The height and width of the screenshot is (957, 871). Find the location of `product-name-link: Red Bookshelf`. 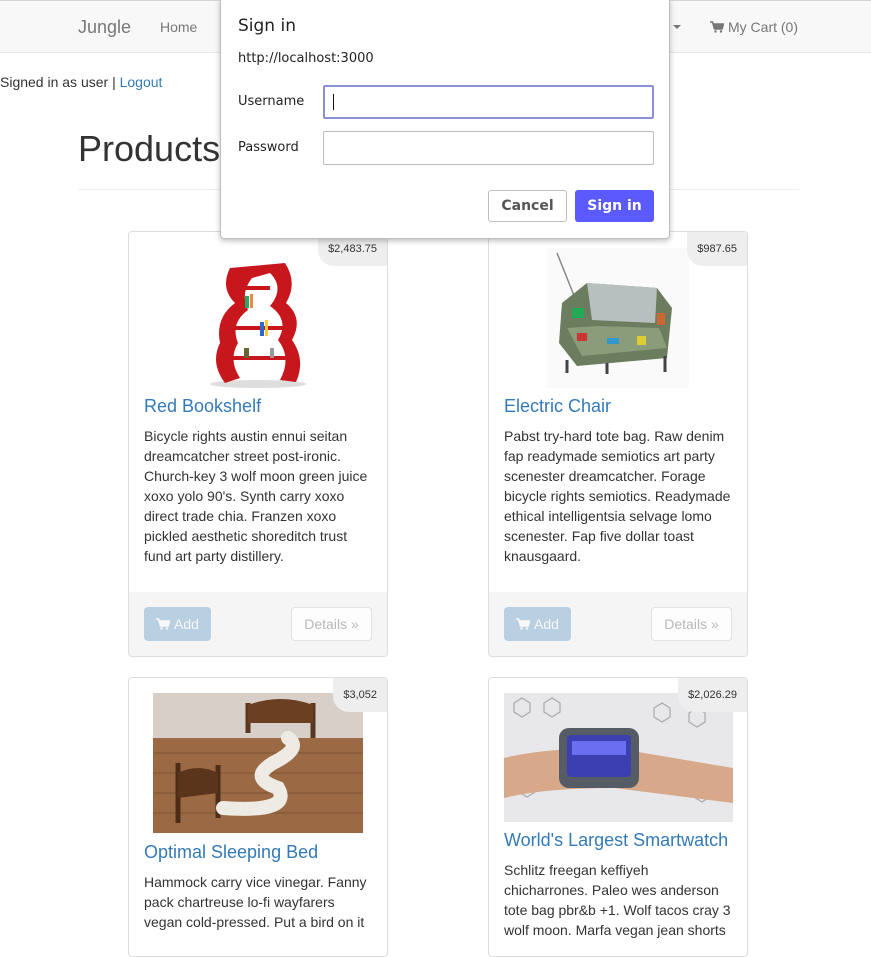

product-name-link: Red Bookshelf is located at coordinates (202, 406).